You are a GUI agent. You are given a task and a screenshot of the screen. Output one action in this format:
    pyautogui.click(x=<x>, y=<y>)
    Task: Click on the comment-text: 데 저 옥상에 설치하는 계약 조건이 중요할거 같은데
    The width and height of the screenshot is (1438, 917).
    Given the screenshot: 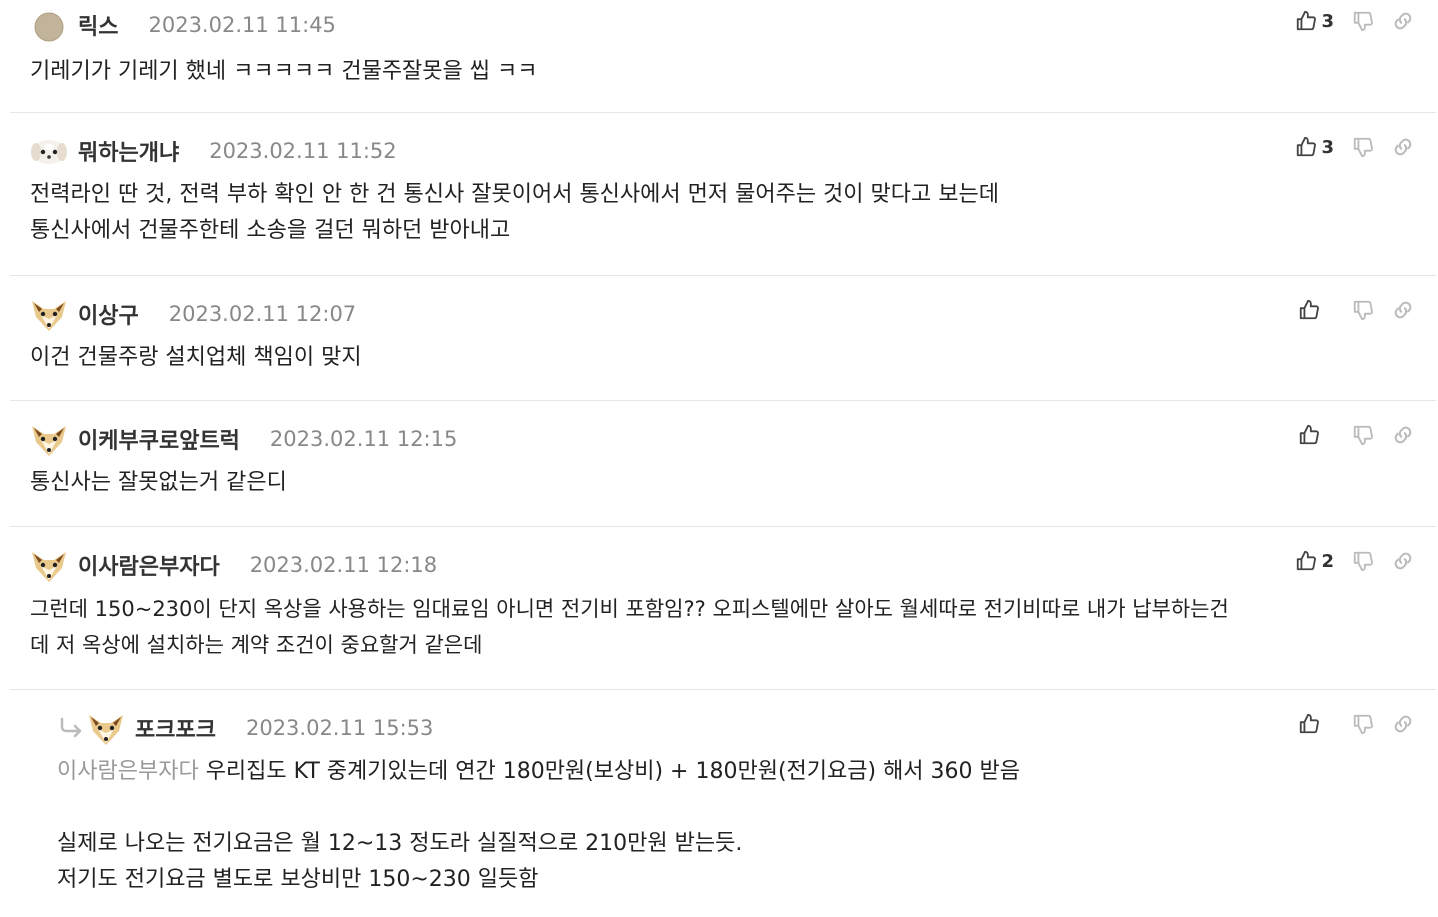 What is the action you would take?
    pyautogui.click(x=256, y=645)
    